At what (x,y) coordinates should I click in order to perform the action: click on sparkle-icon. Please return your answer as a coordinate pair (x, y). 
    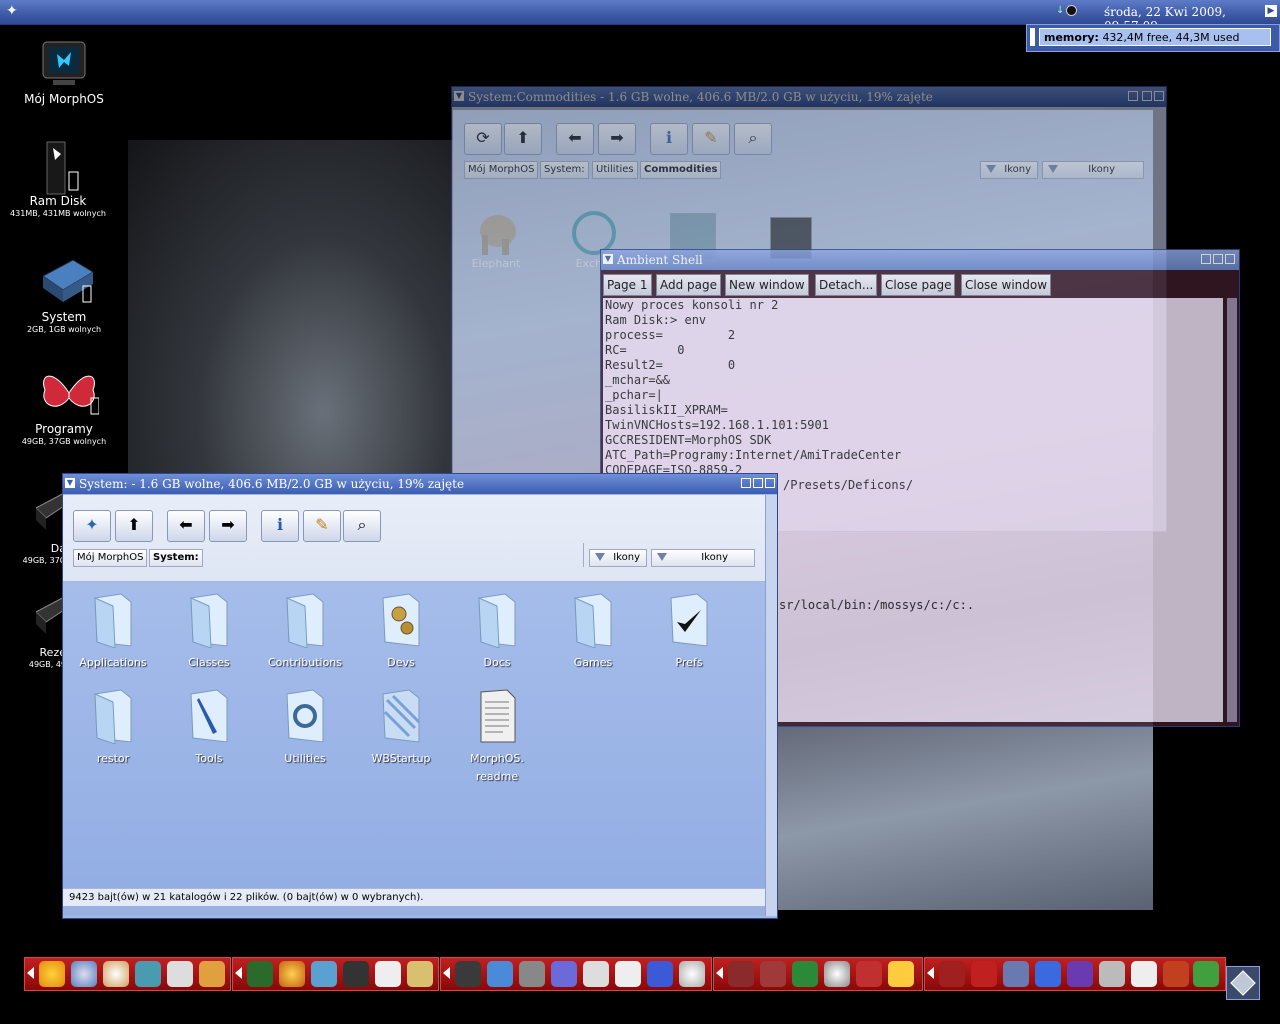
    Looking at the image, I should click on (292, 974).